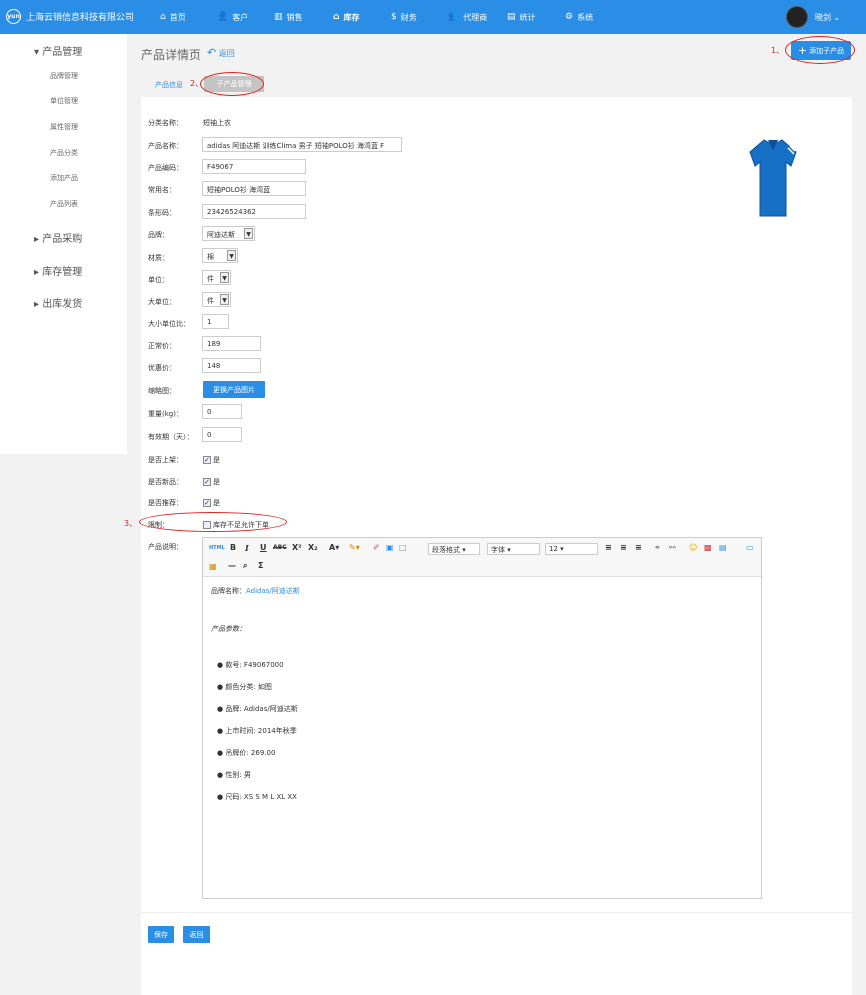  Describe the element at coordinates (165, 168) in the screenshot. I see `code-label: 产品编码：` at that location.